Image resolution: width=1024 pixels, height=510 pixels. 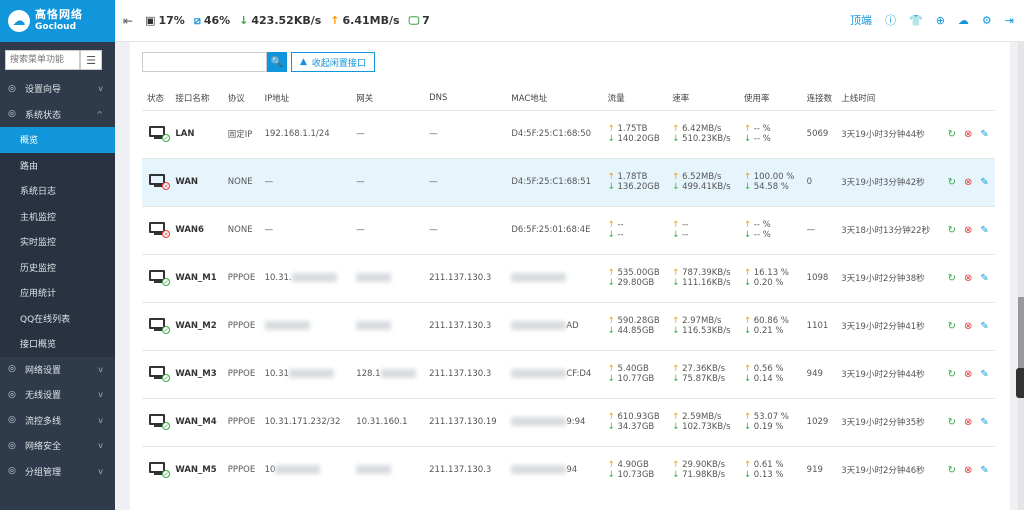 I want to click on protocol: NONE, so click(x=240, y=230).